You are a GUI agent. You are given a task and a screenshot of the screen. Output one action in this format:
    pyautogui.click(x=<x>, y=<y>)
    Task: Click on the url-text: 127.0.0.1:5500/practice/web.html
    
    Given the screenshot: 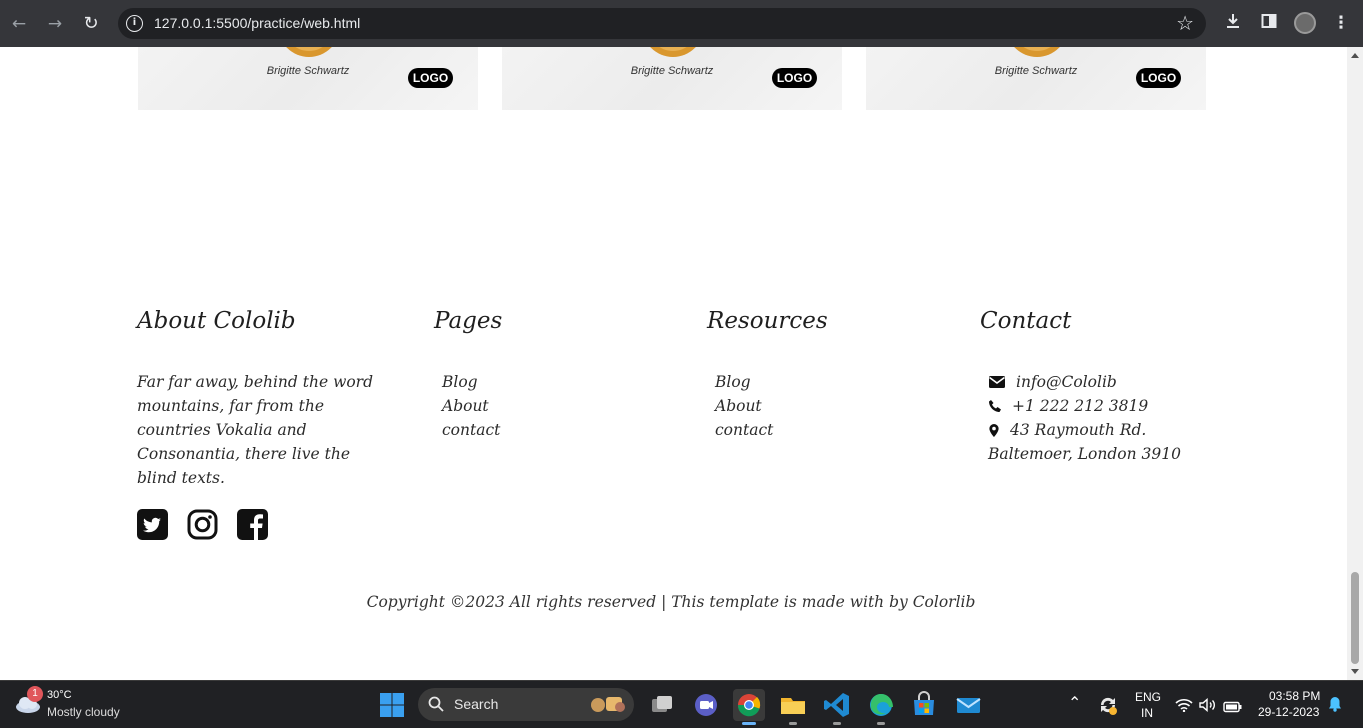 What is the action you would take?
    pyautogui.click(x=257, y=23)
    